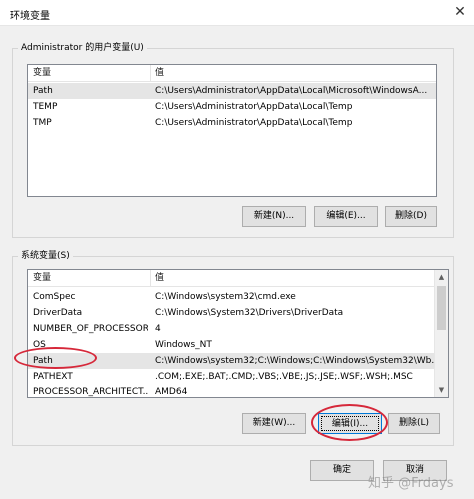  Describe the element at coordinates (42, 123) in the screenshot. I see `variable-name: TMP` at that location.